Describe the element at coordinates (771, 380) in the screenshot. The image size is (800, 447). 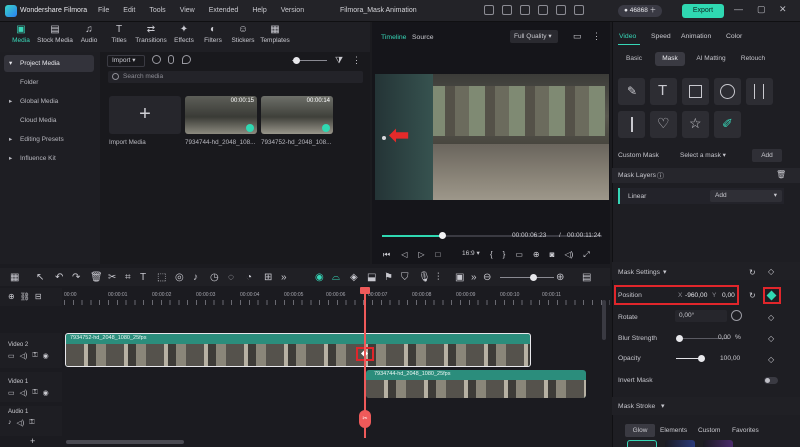
I see `invert-mask-toggle` at that location.